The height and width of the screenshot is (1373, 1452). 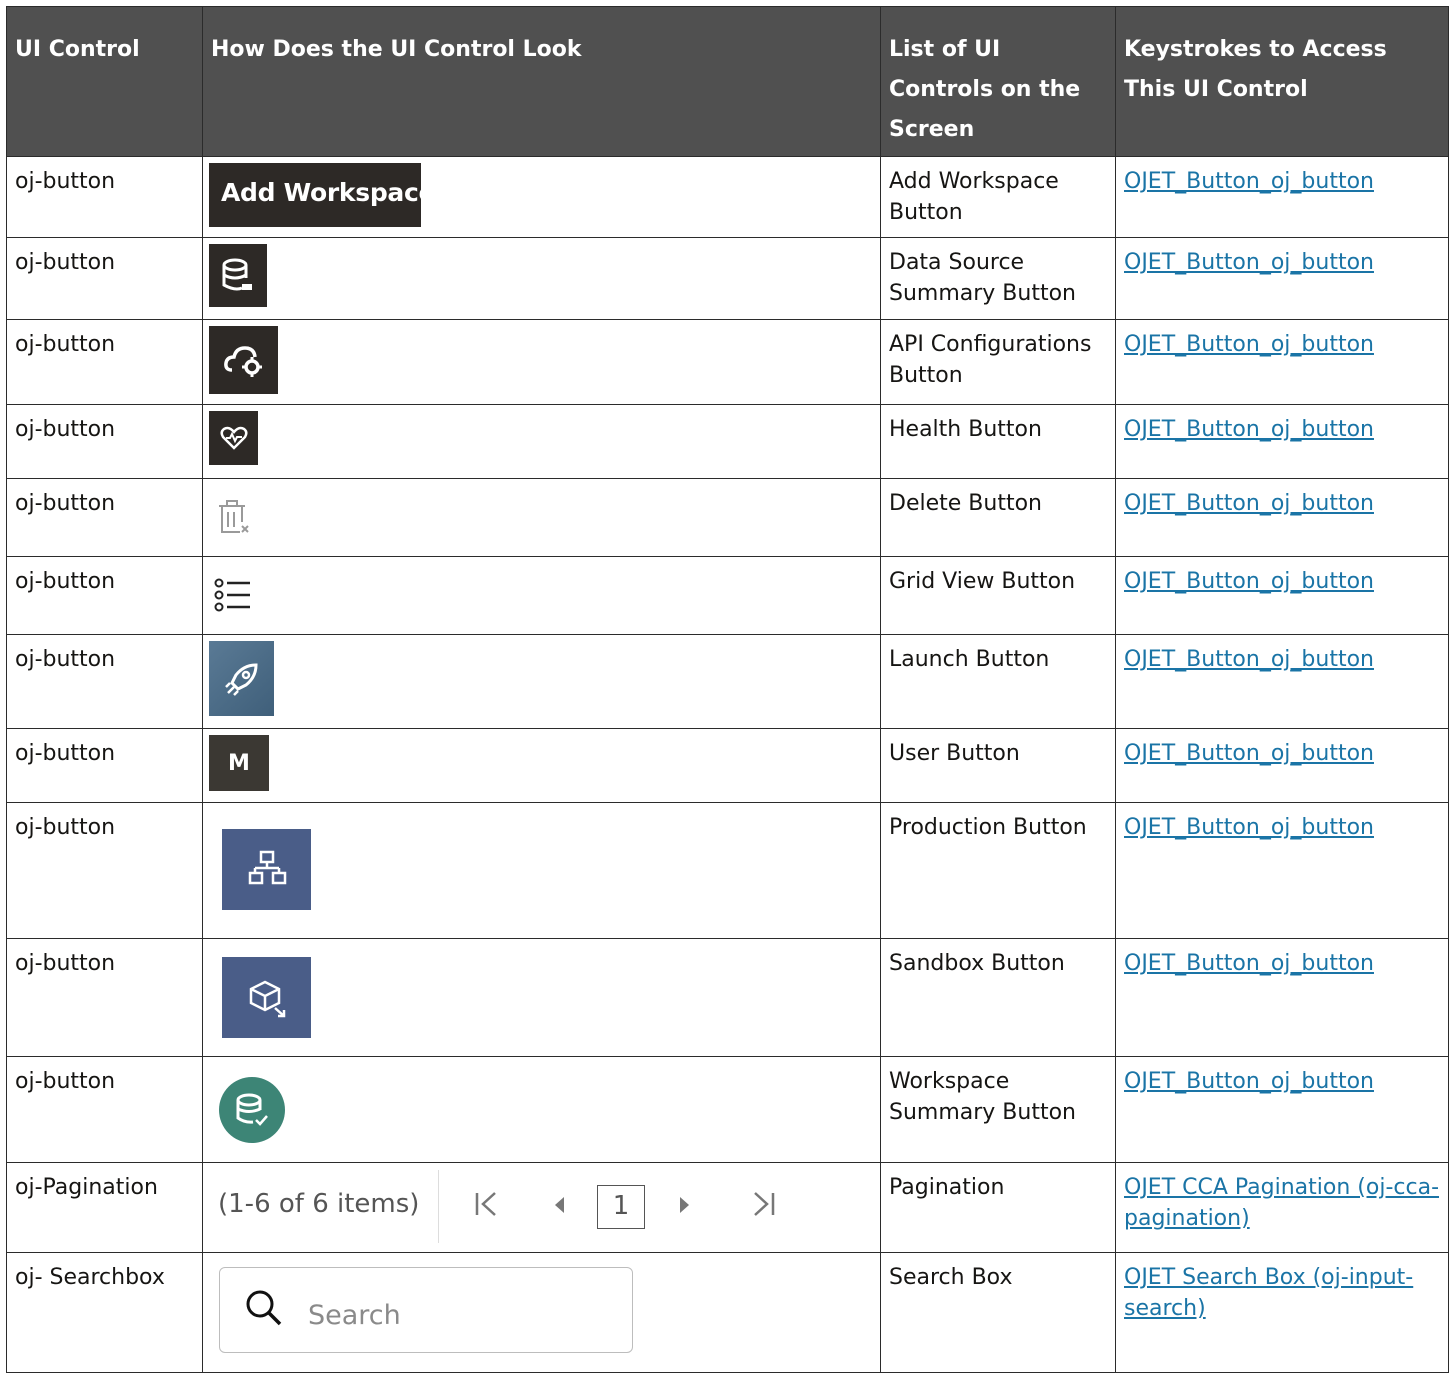 I want to click on hierarchy-icon, so click(x=267, y=867).